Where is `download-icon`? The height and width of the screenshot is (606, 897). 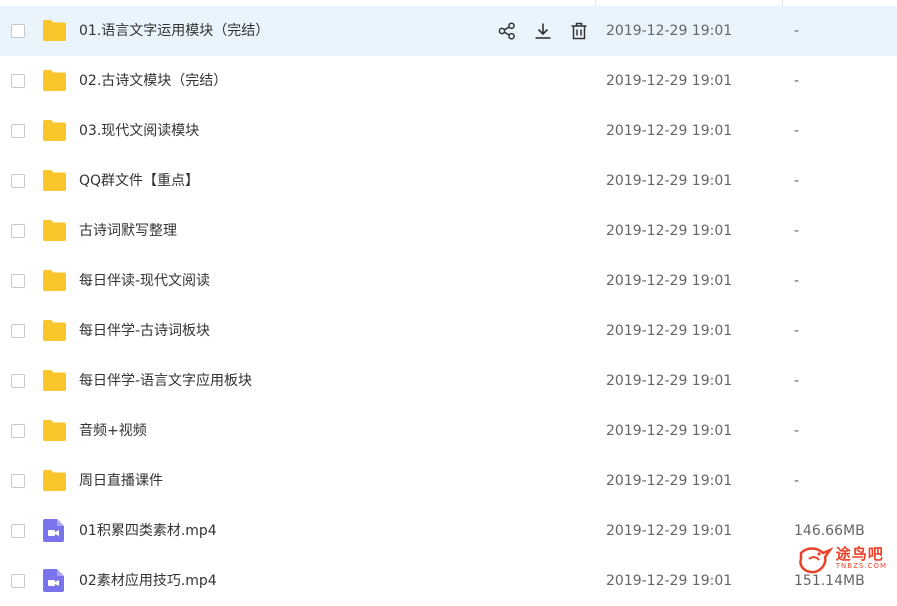 download-icon is located at coordinates (543, 31).